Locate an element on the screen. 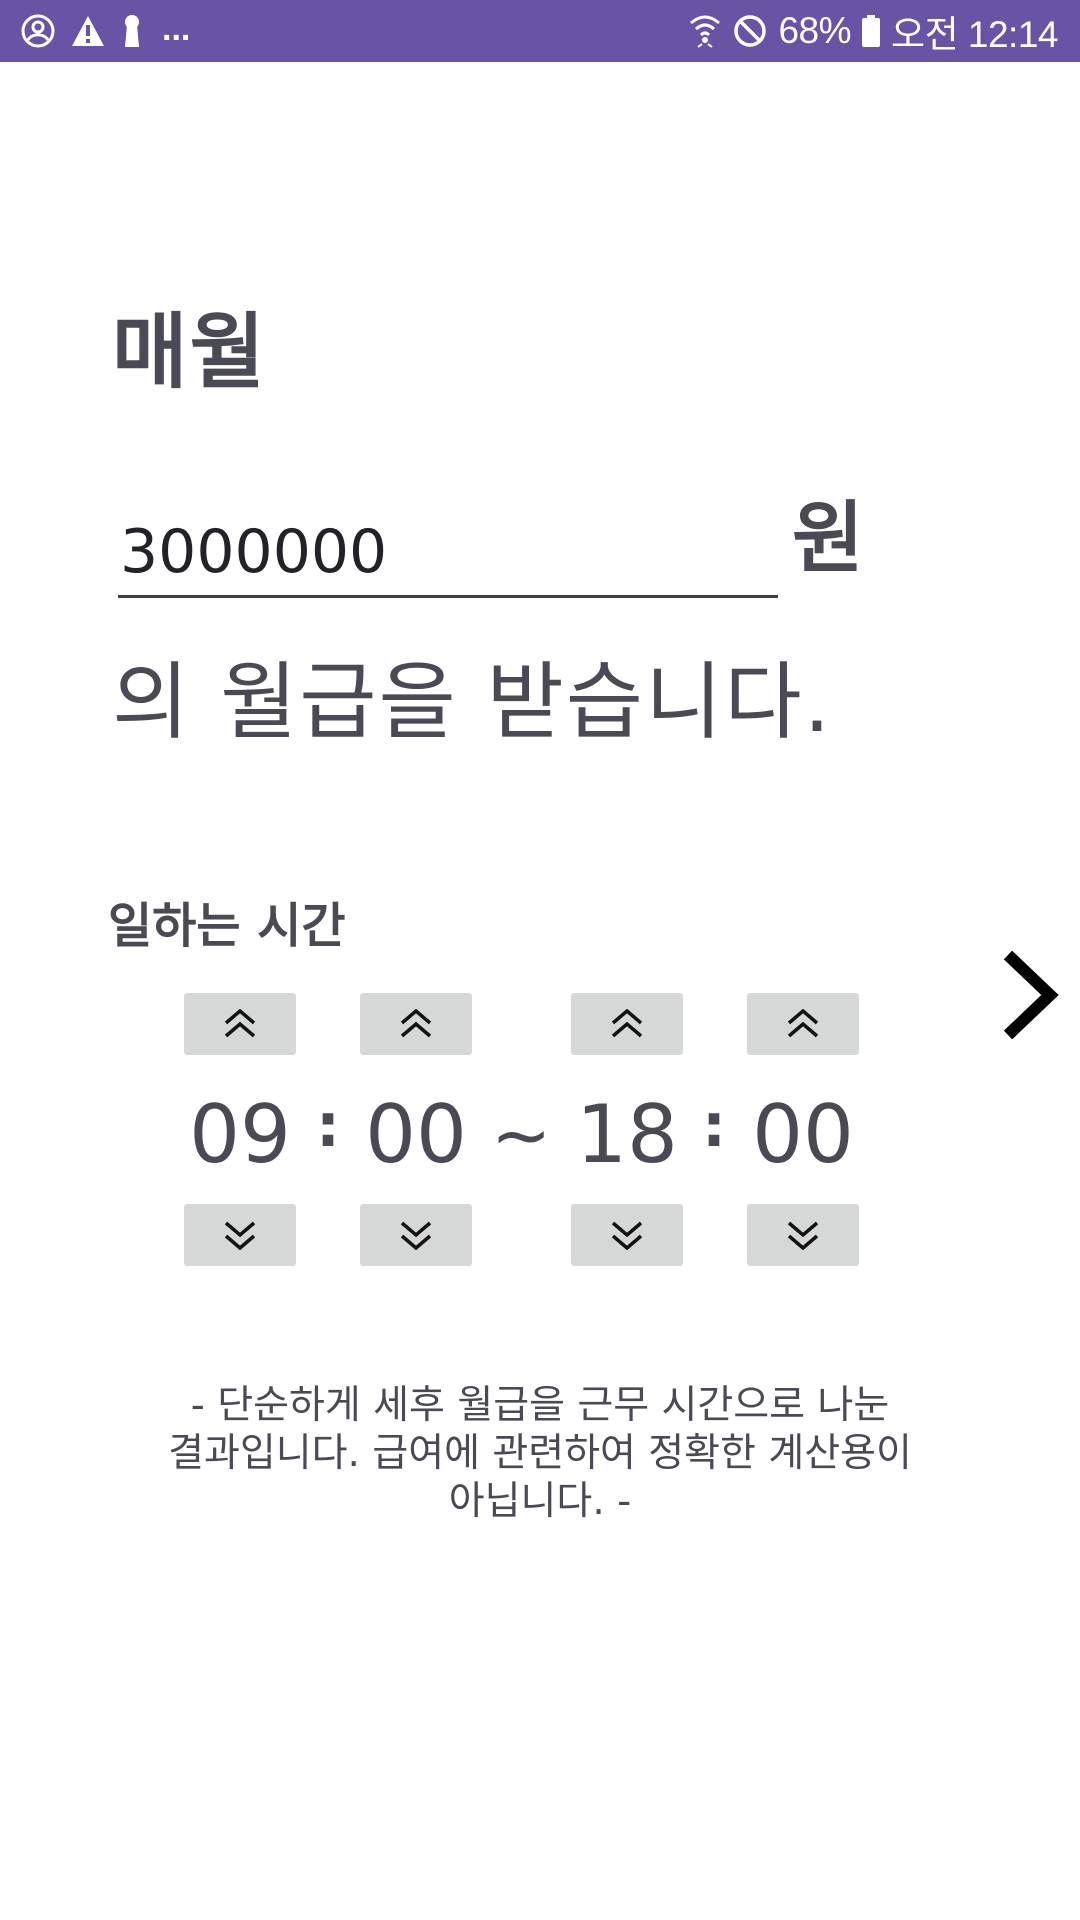 The width and height of the screenshot is (1080, 1920). disclaimer-line: 아닙니다. - is located at coordinates (540, 1501).